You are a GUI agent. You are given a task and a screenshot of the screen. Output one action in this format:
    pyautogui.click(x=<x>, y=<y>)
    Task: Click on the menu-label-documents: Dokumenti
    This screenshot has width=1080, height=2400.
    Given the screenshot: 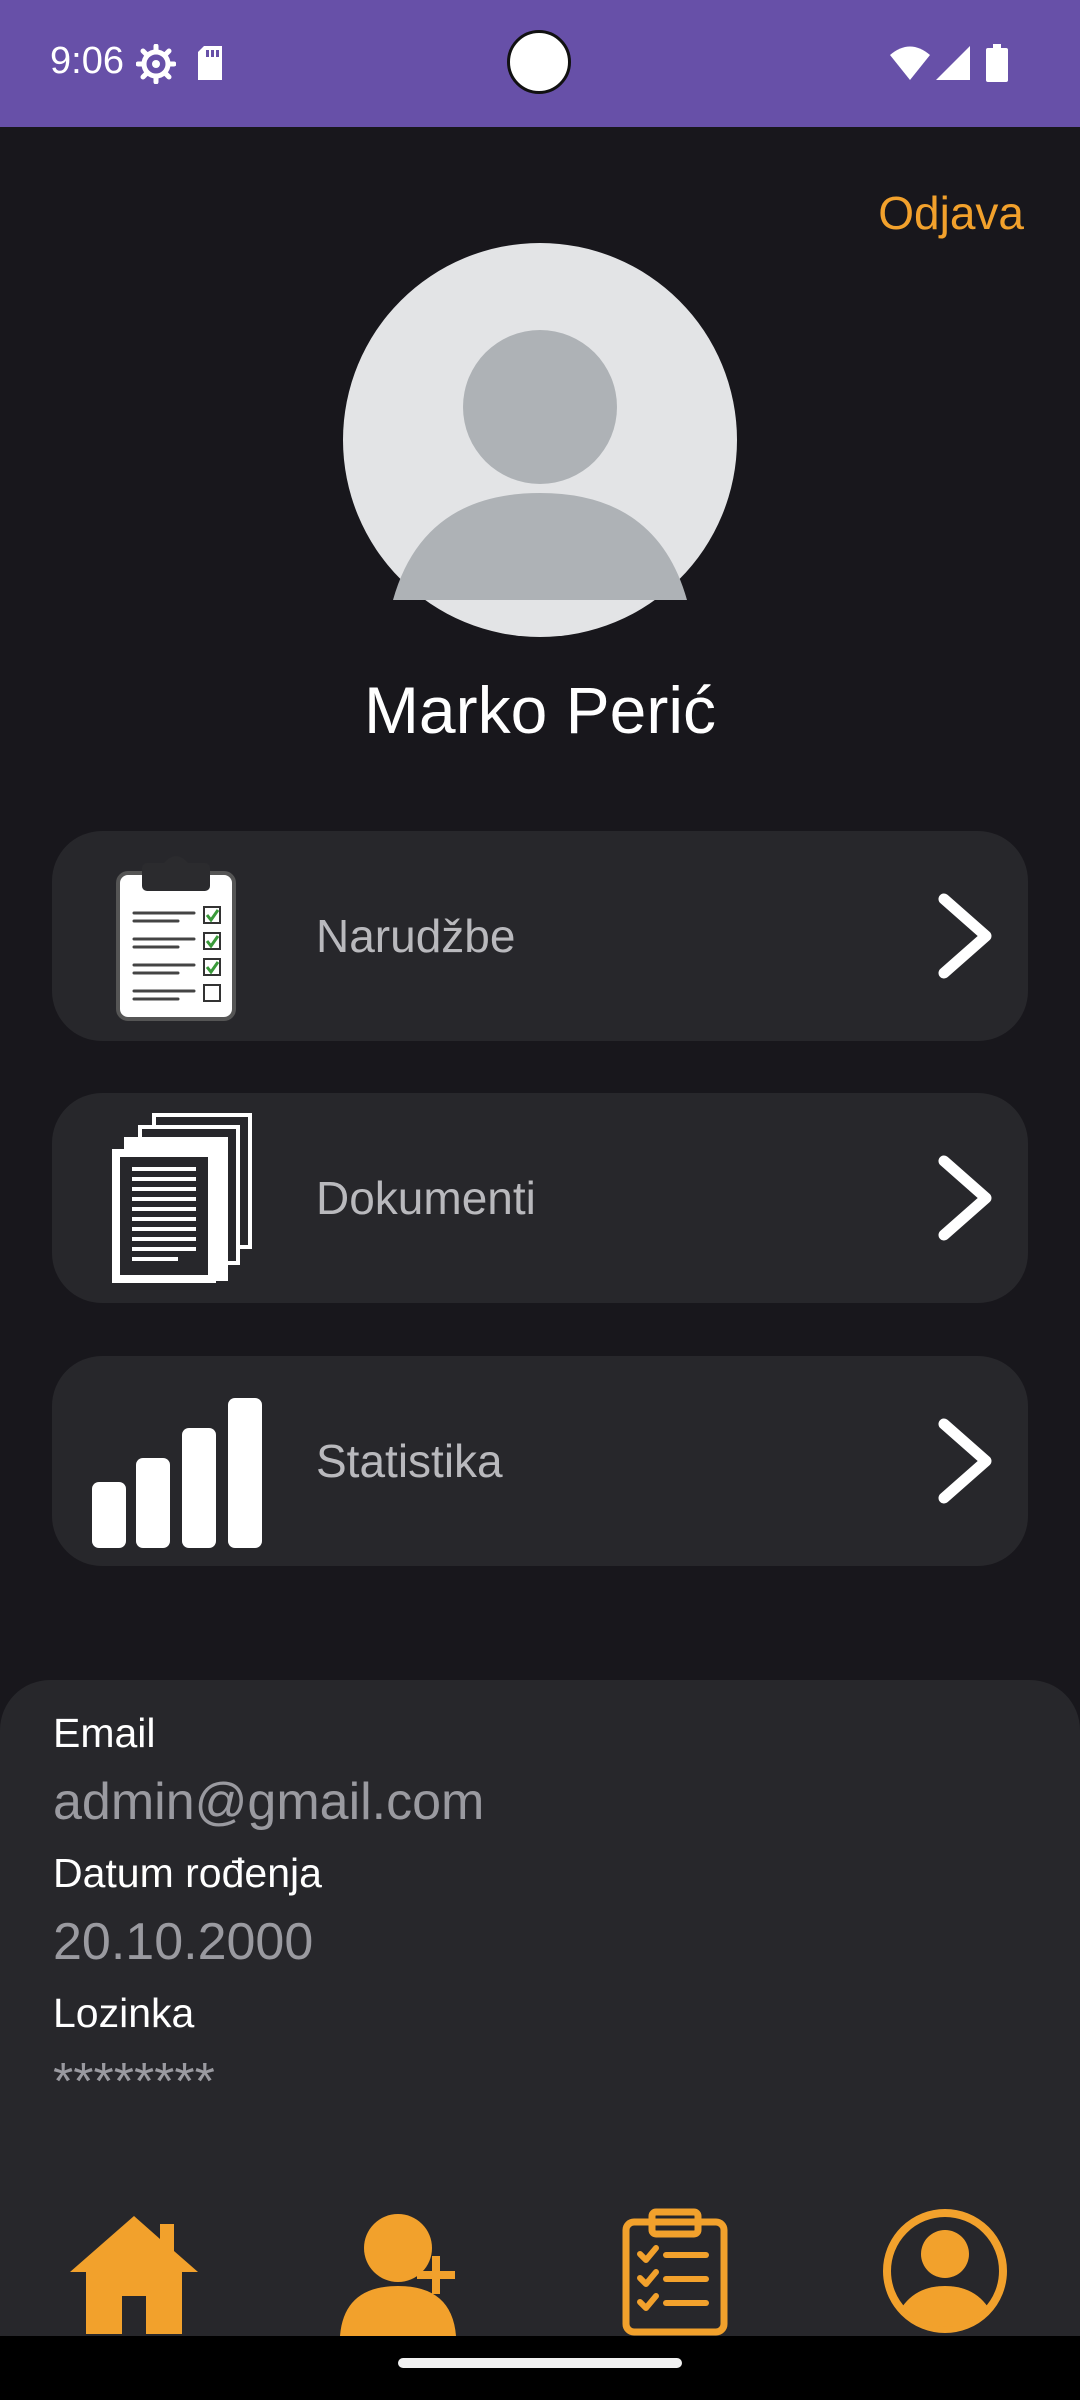 What is the action you would take?
    pyautogui.click(x=426, y=1198)
    